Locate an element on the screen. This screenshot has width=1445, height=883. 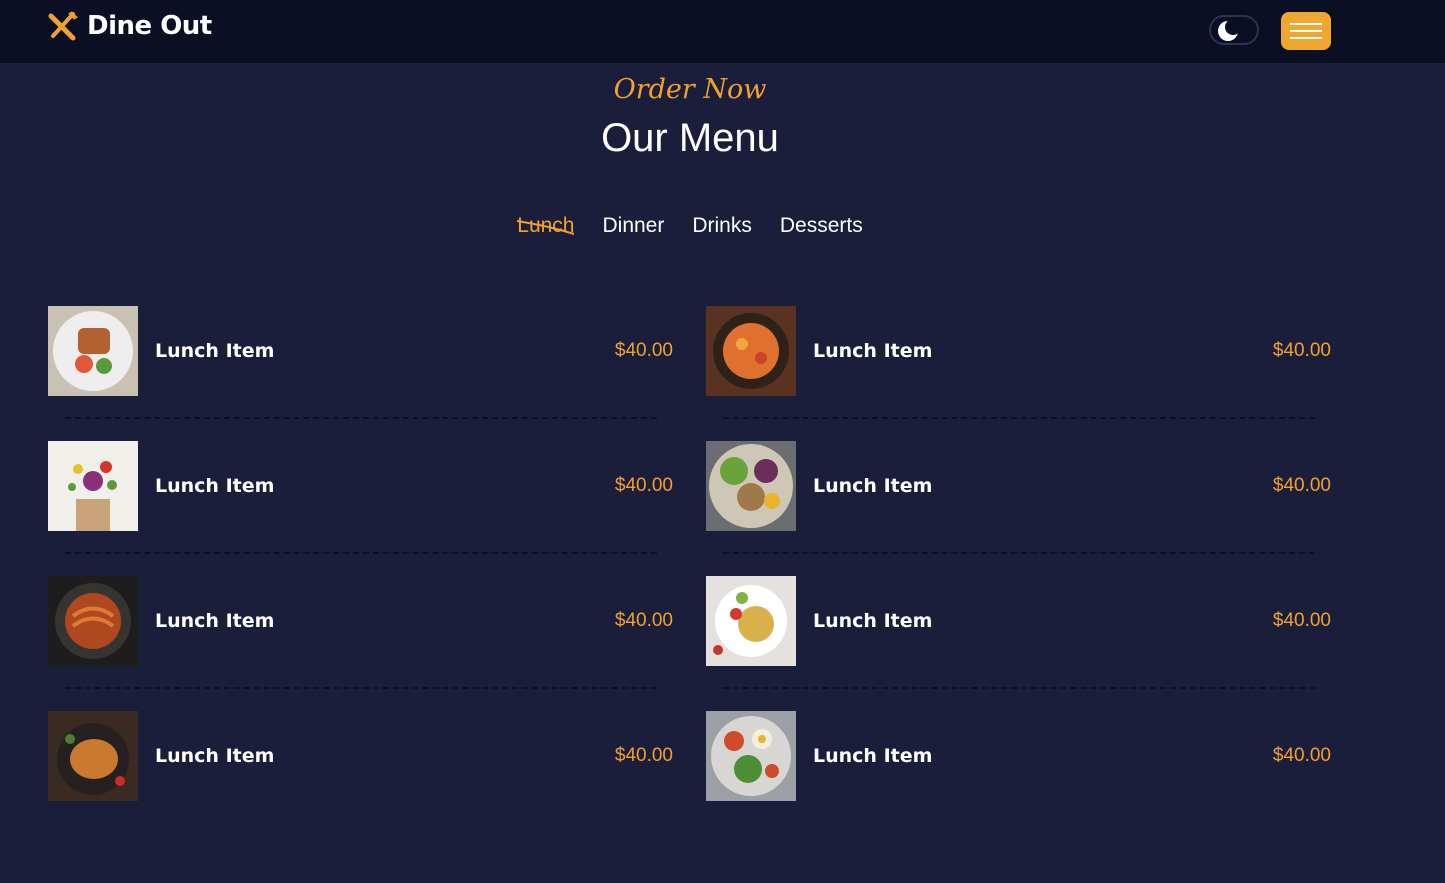
tab-dinner: Dinner is located at coordinates (633, 226).